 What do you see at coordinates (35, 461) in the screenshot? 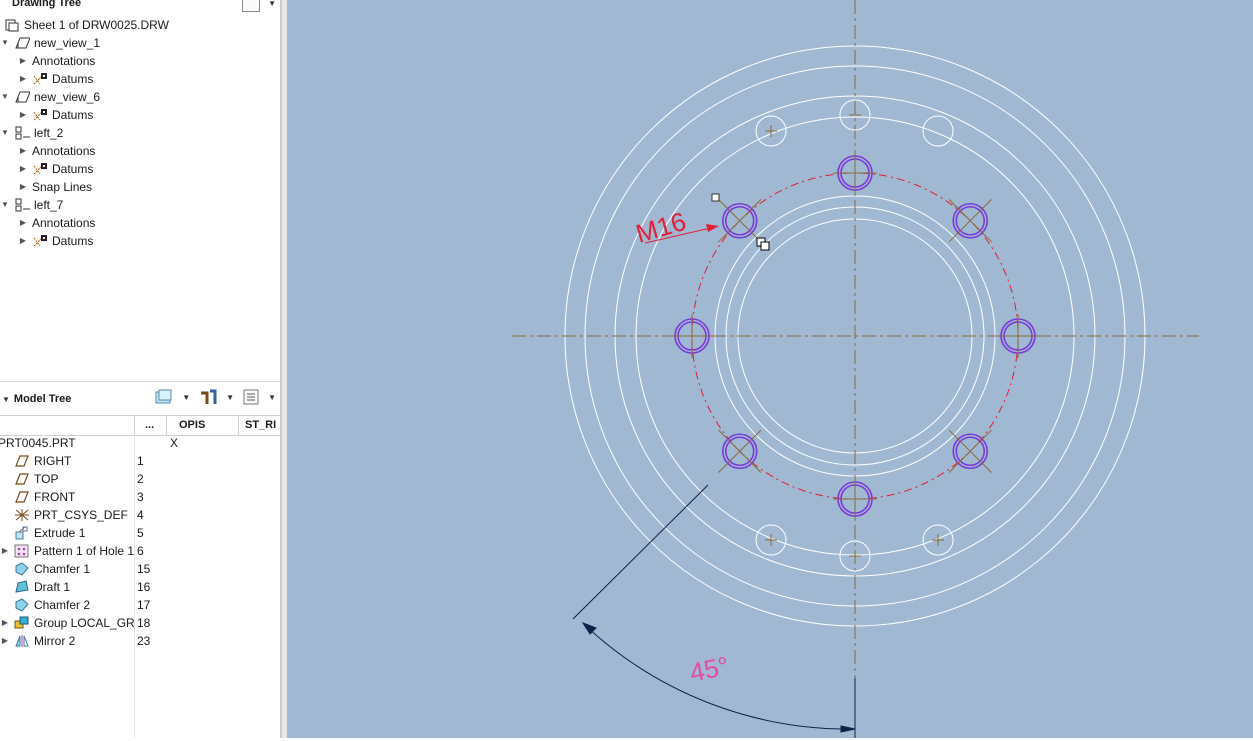
I see `model-tree-item: RIGHT` at bounding box center [35, 461].